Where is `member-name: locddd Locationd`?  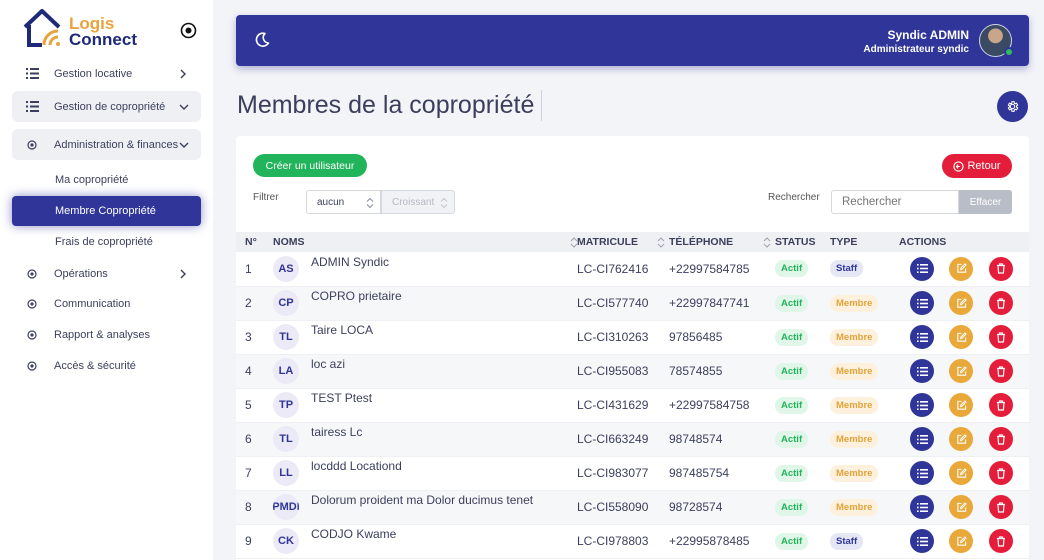 member-name: locddd Locationd is located at coordinates (356, 466).